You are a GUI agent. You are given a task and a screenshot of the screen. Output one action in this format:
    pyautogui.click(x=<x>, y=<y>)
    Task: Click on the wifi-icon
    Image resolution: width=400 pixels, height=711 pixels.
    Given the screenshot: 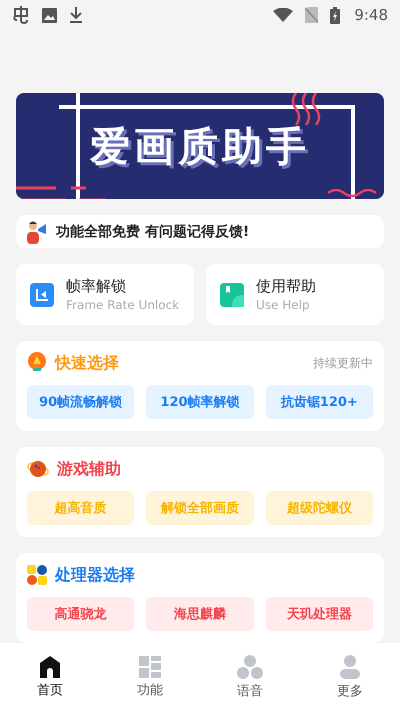 What is the action you would take?
    pyautogui.click(x=283, y=15)
    